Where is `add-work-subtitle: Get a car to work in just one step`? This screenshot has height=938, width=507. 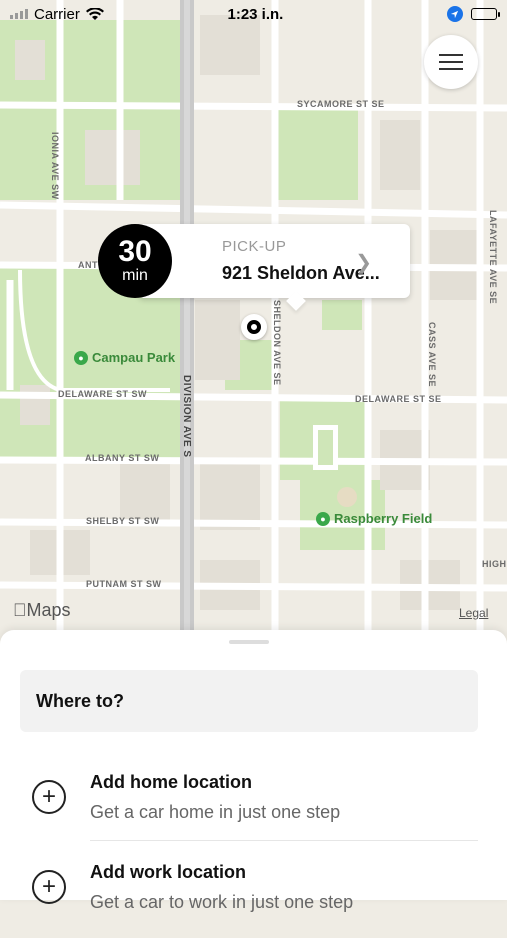
add-work-subtitle: Get a car to work in just one step is located at coordinates (222, 902).